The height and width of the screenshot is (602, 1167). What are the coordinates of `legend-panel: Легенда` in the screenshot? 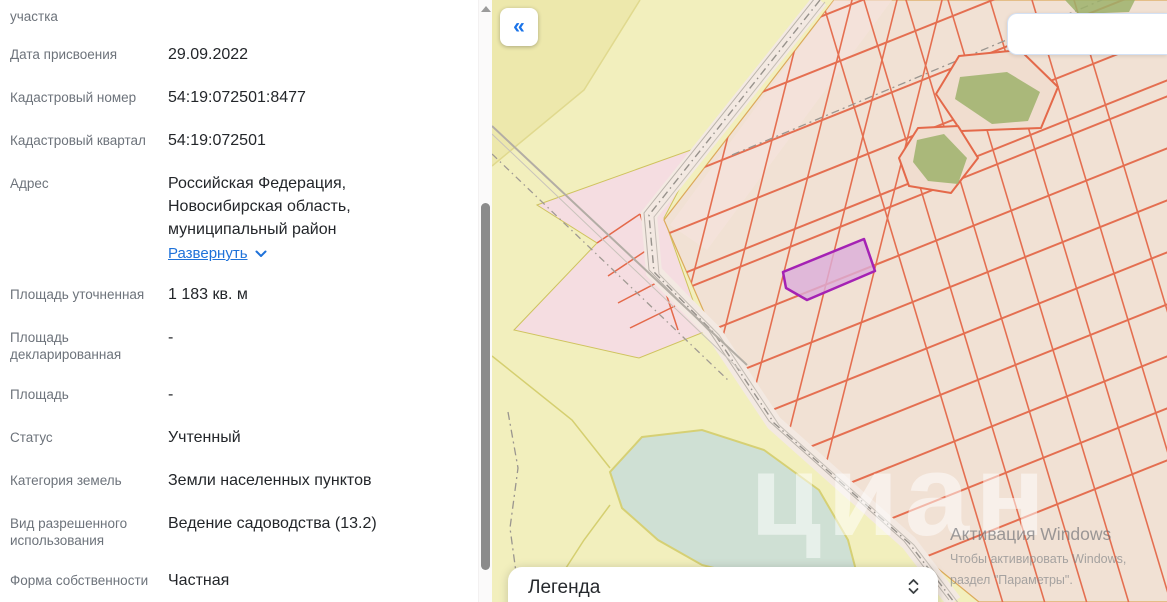 It's located at (723, 584).